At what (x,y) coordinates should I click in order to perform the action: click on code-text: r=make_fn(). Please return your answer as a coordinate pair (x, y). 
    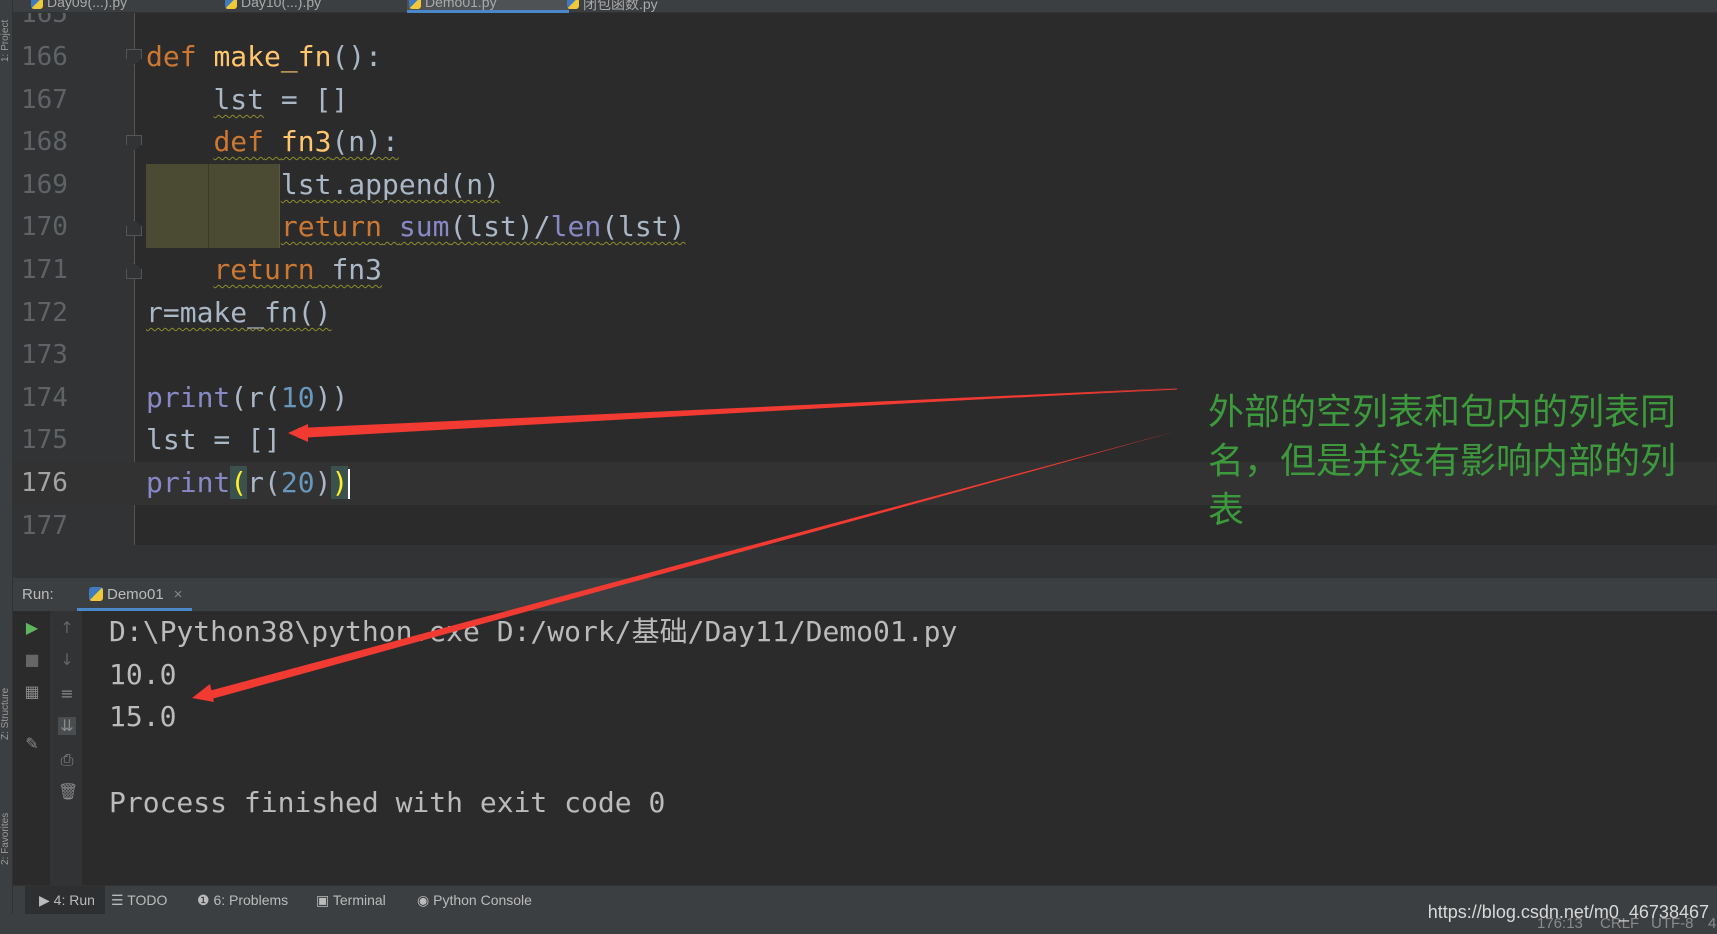
    Looking at the image, I should click on (239, 312).